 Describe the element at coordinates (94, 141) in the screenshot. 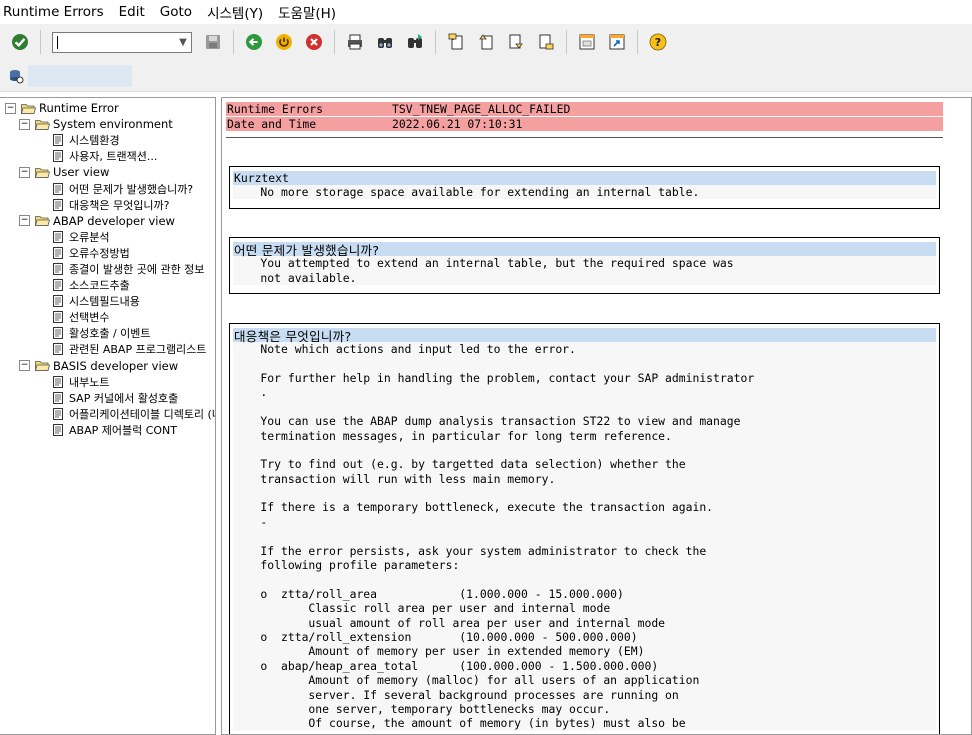

I see `tree-item-label: 시스템환경` at that location.